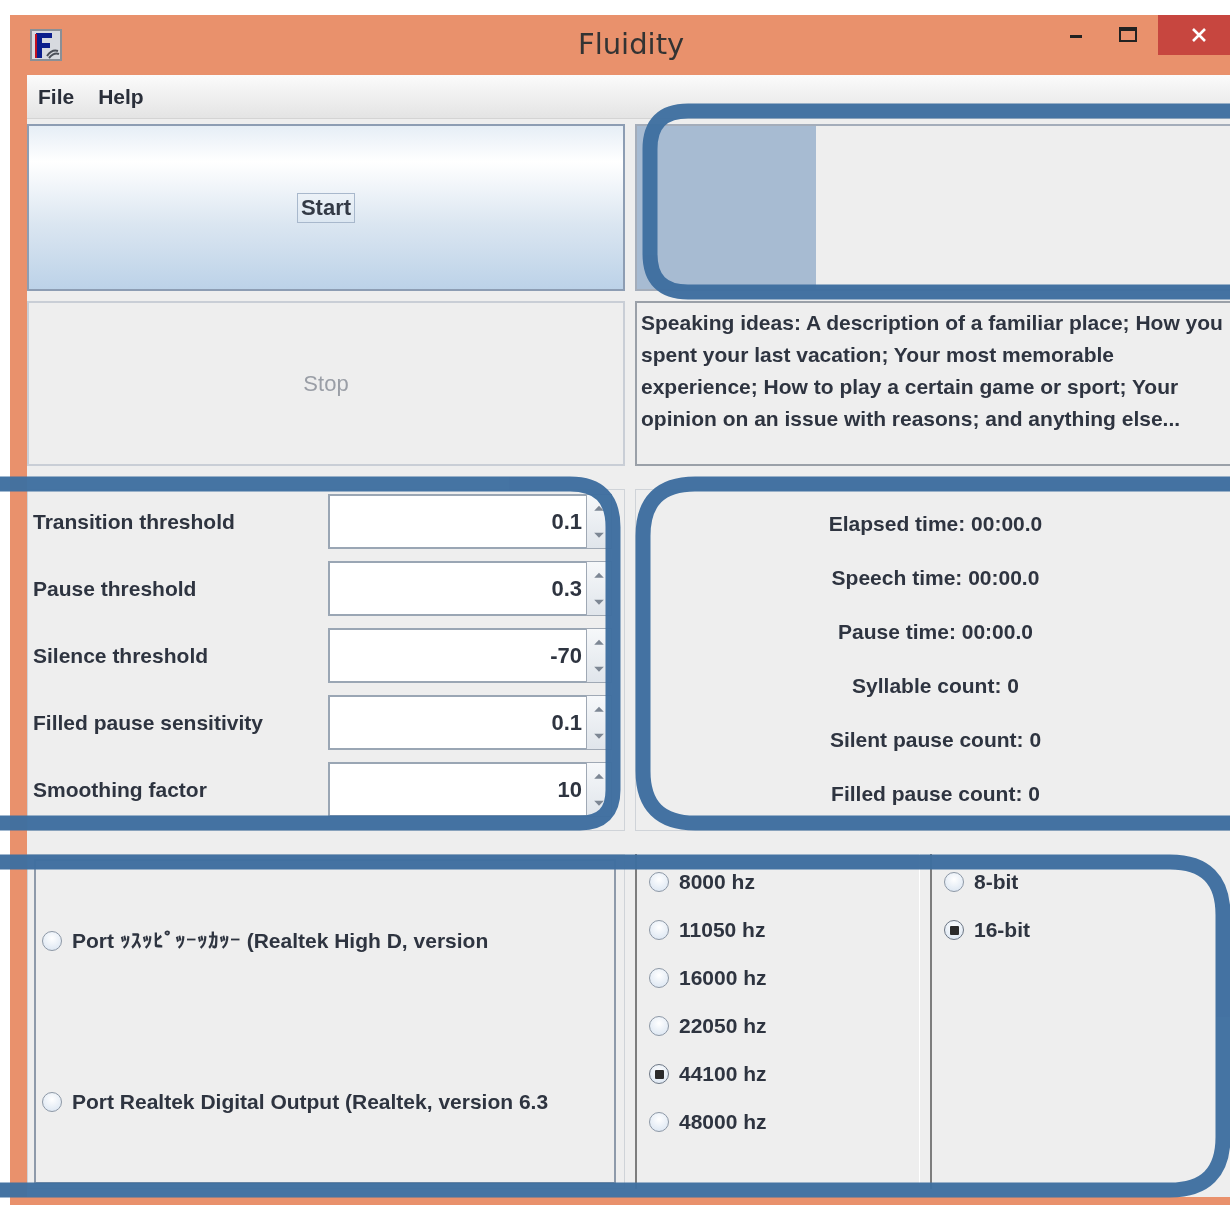 This screenshot has width=1230, height=1205. I want to click on stat-text: Filled pause count: 0, so click(935, 793).